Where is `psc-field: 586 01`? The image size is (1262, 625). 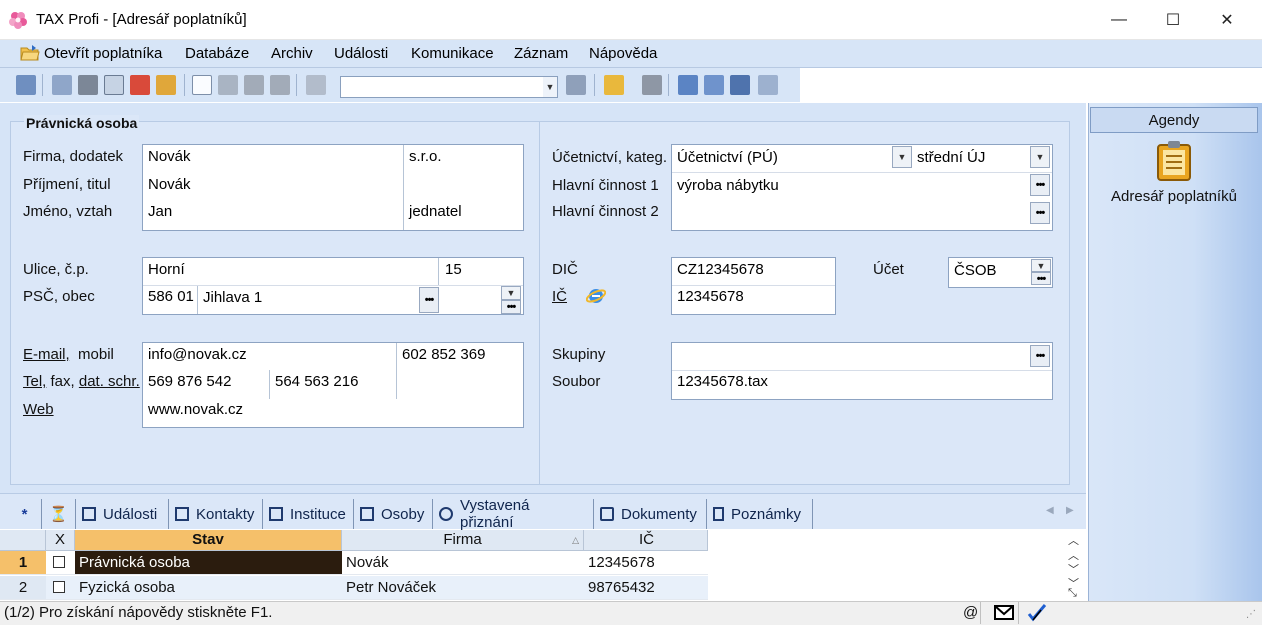
psc-field: 586 01 is located at coordinates (171, 296).